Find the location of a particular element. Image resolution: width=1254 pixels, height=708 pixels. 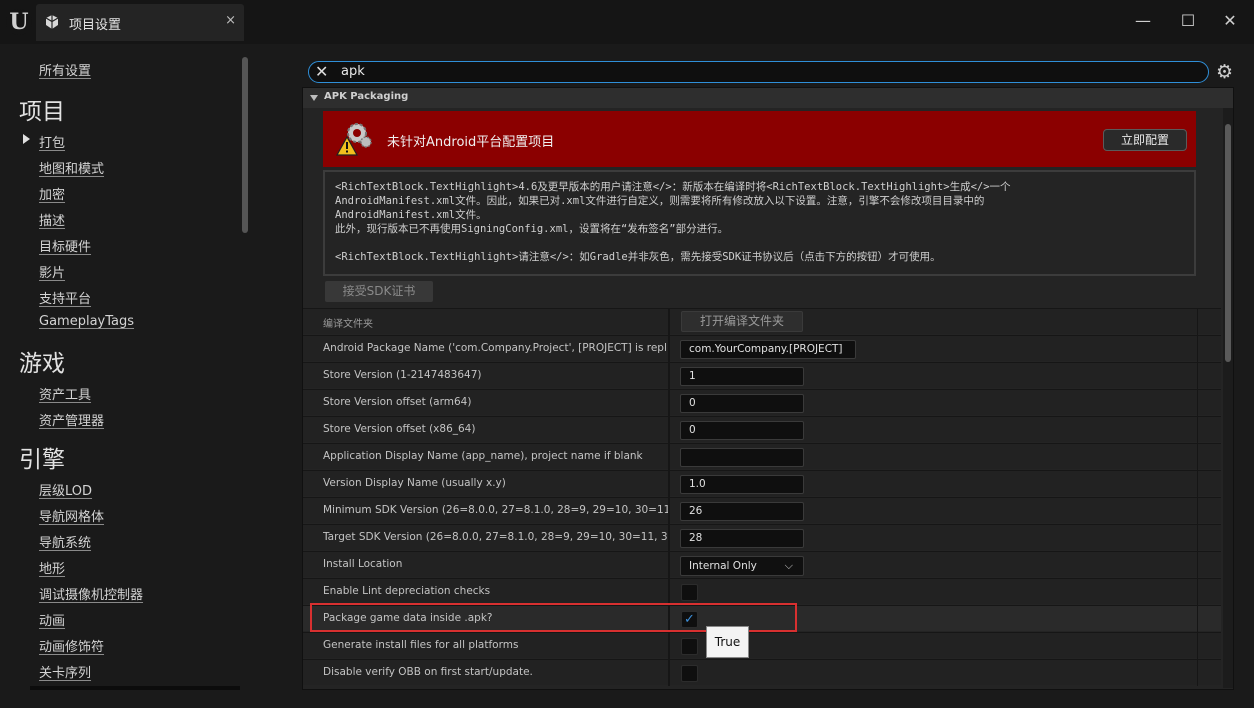

install-location-dropdown: Internal Only ⌵ is located at coordinates (742, 566).